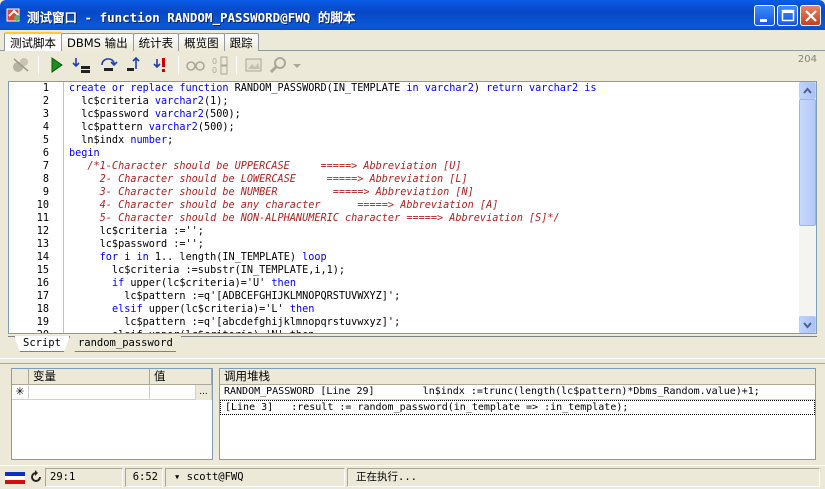 Image resolution: width=825 pixels, height=489 pixels. Describe the element at coordinates (434, 270) in the screenshot. I see `code-line: lc$criteria :=substr(IN_TEMPLATE,i,1);` at that location.